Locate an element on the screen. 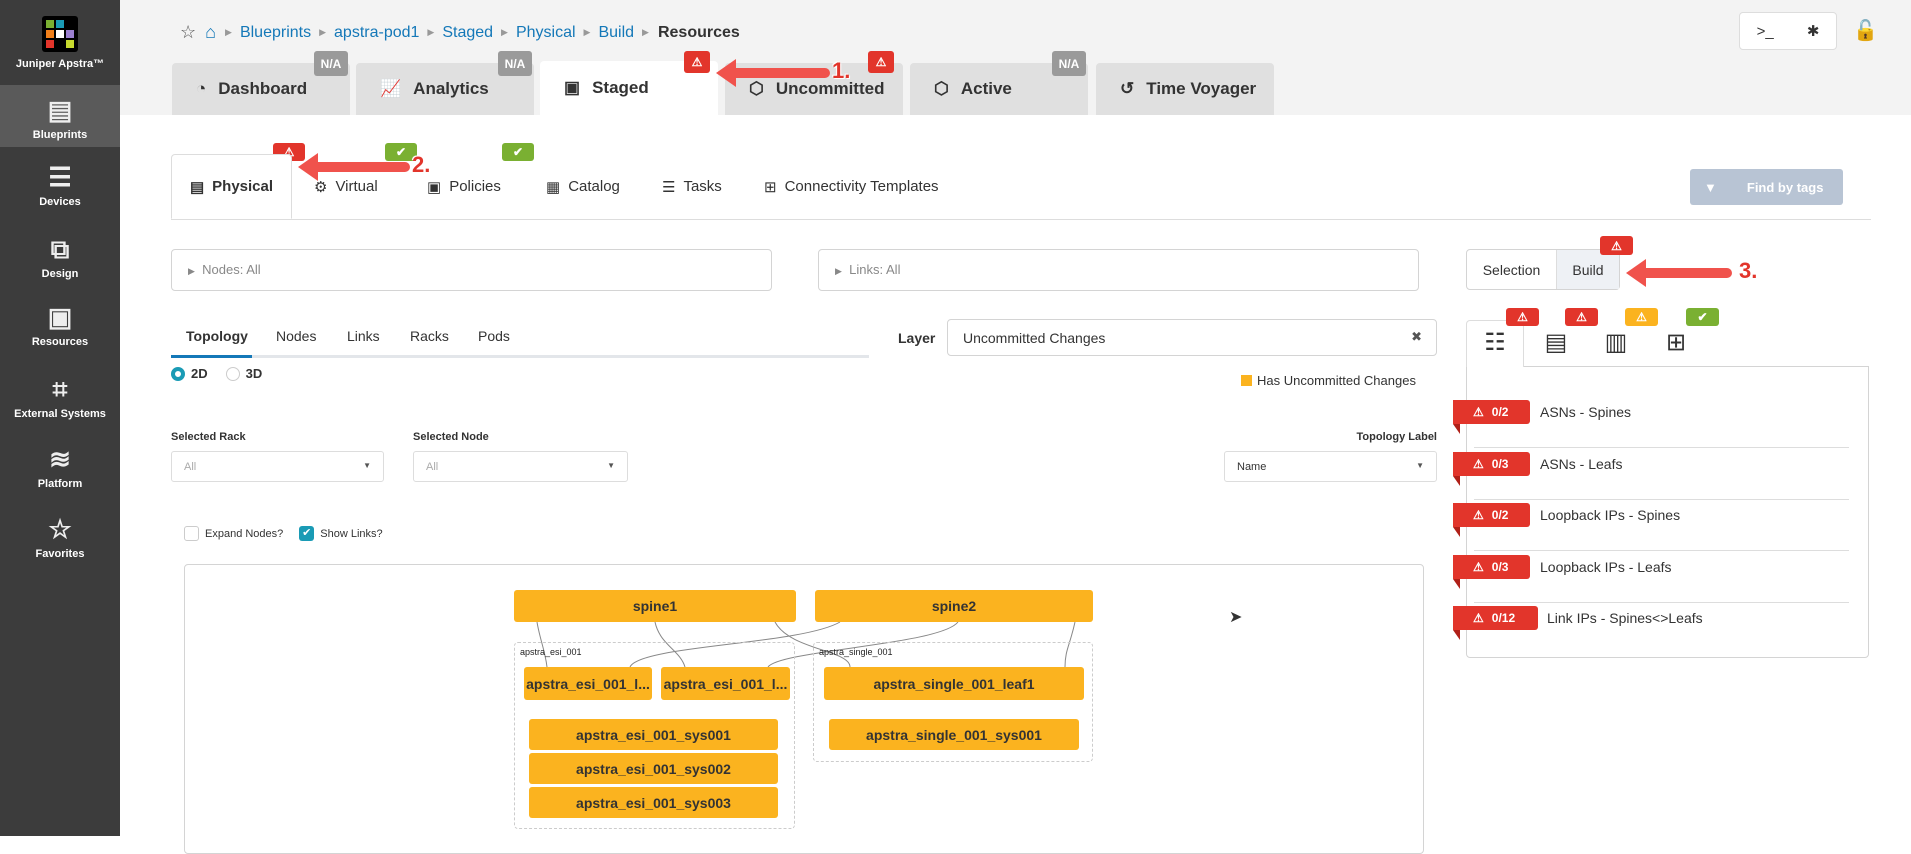 This screenshot has height=854, width=1911. node-leaf: apstra_single_001_leaf1 is located at coordinates (954, 683).